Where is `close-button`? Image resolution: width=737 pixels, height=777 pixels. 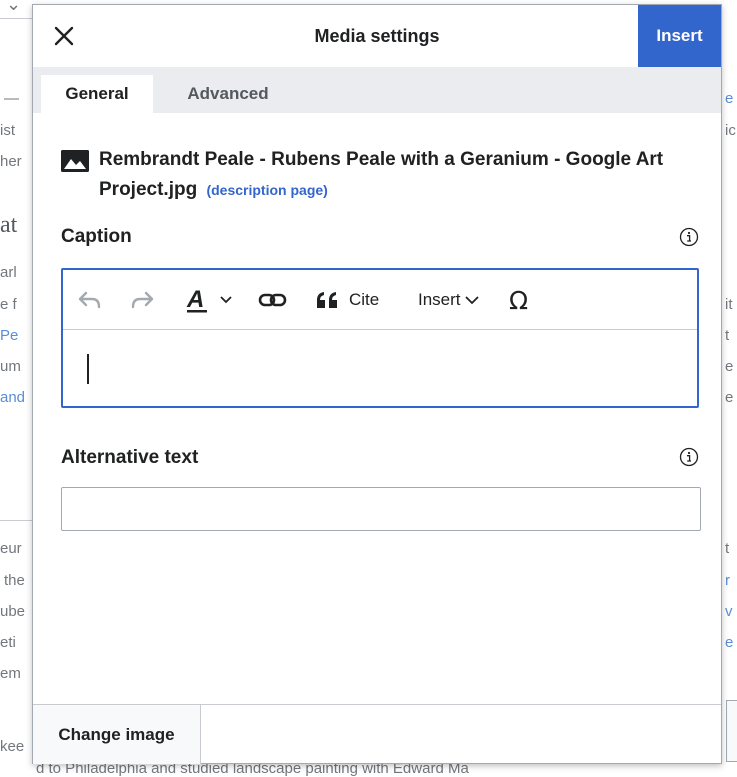 close-button is located at coordinates (64, 36).